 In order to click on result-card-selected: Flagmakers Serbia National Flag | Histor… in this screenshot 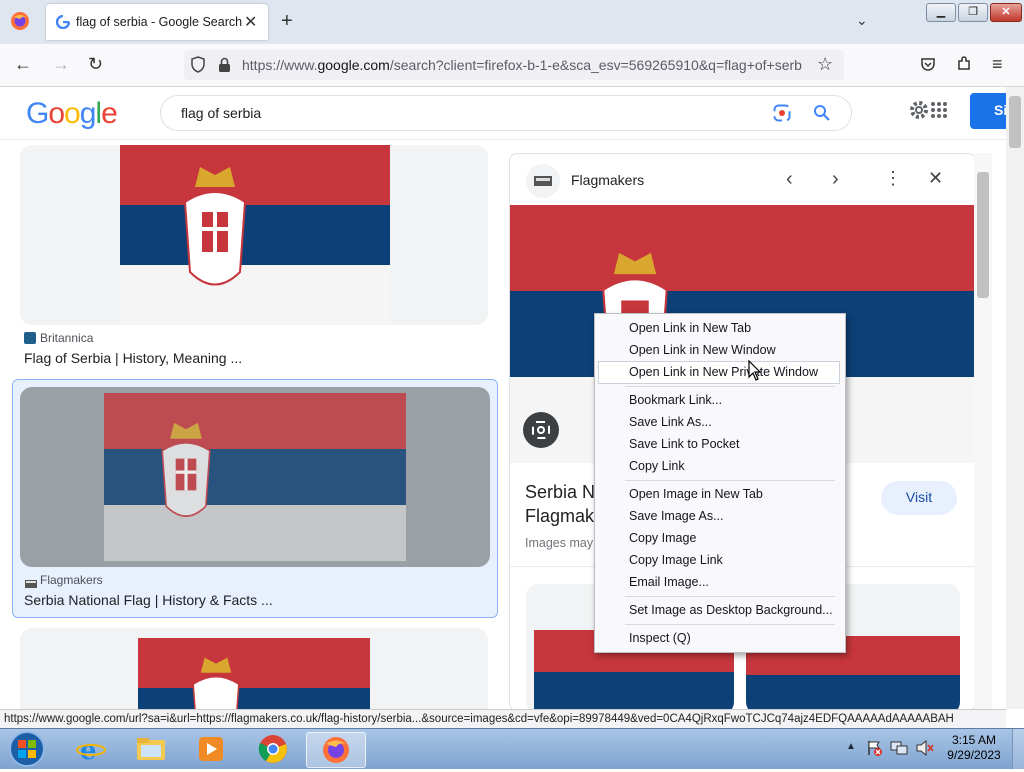, I will do `click(255, 498)`.